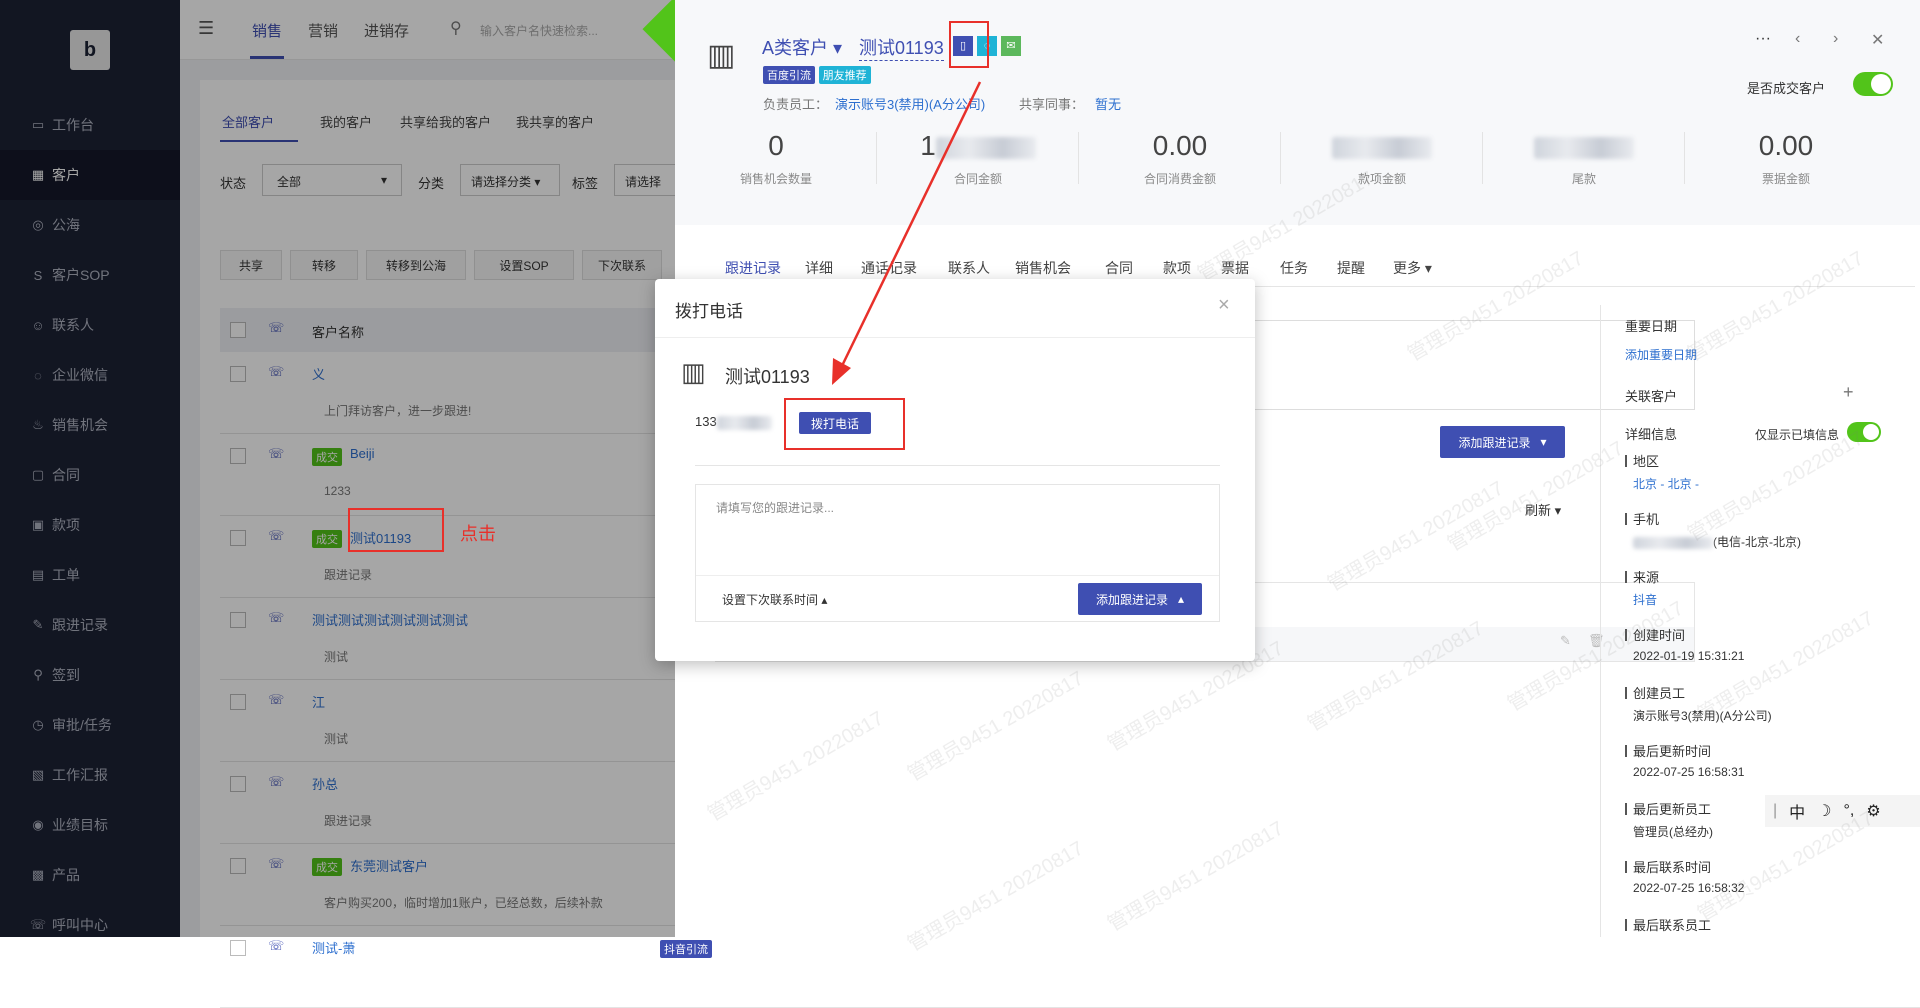  What do you see at coordinates (238, 948) in the screenshot?
I see `row-checkbox` at bounding box center [238, 948].